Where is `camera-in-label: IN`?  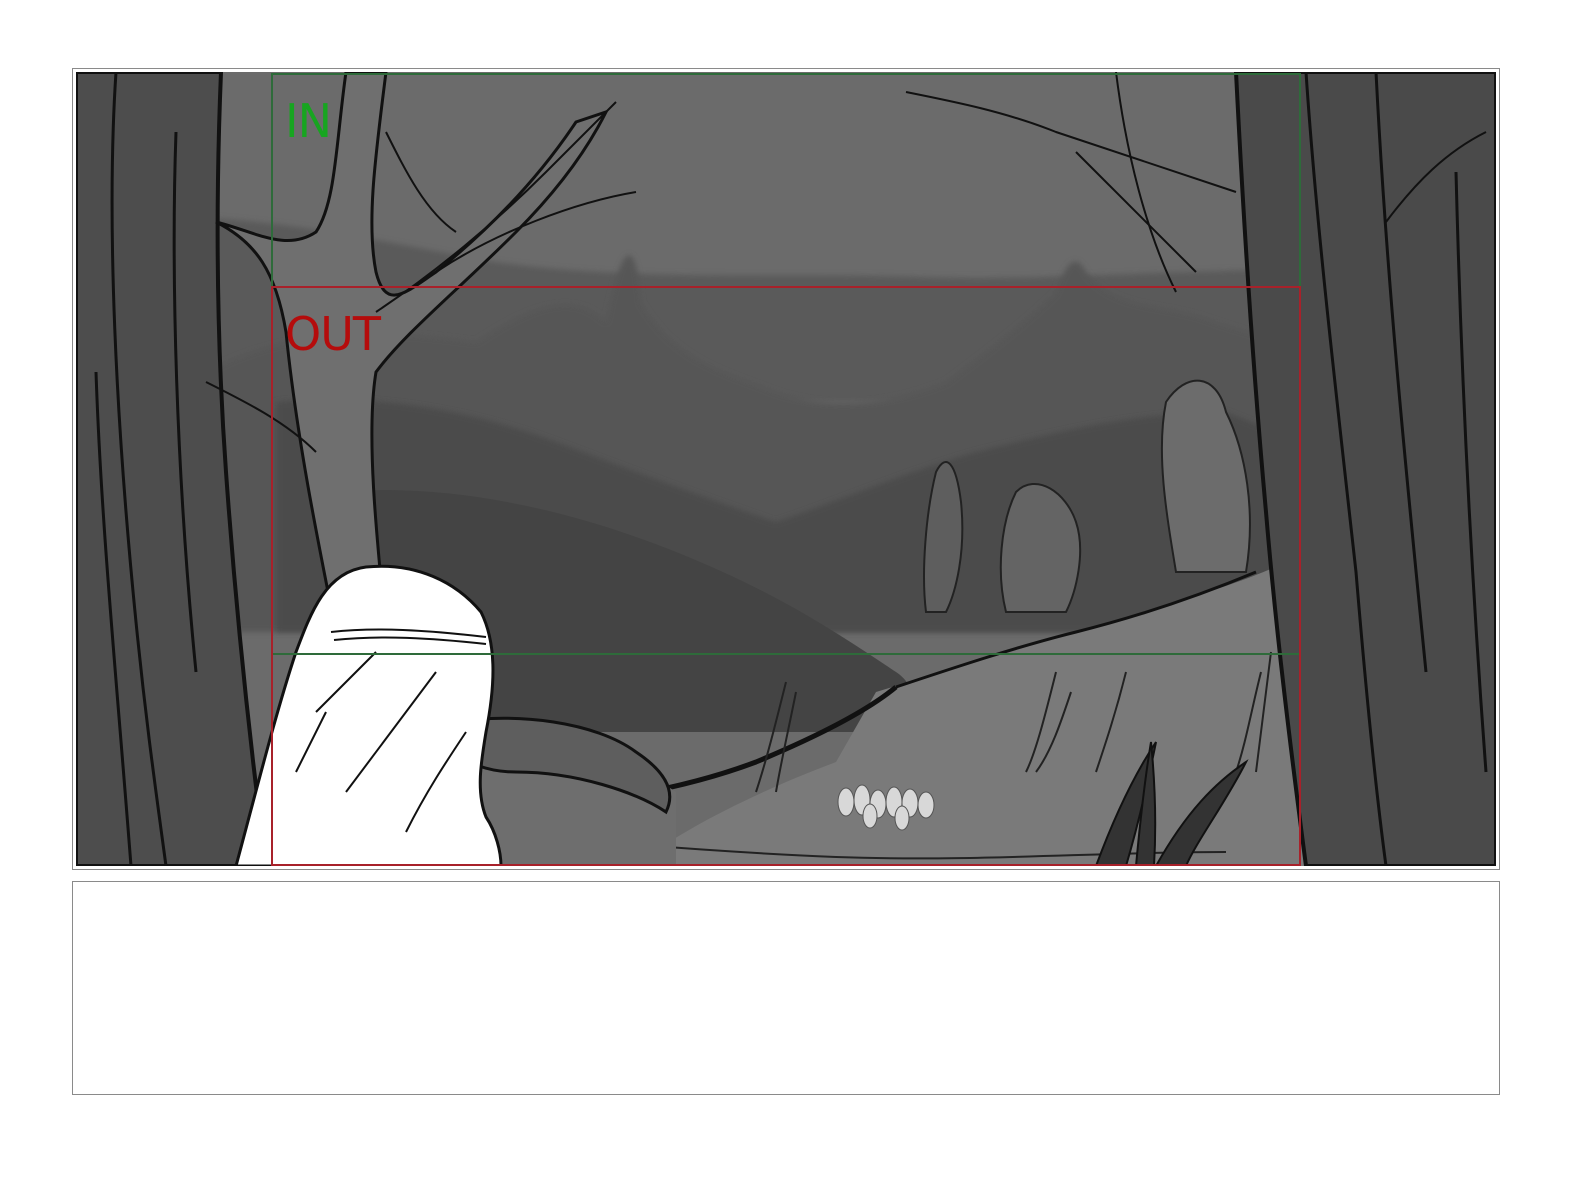
camera-in-label: IN is located at coordinates (308, 121).